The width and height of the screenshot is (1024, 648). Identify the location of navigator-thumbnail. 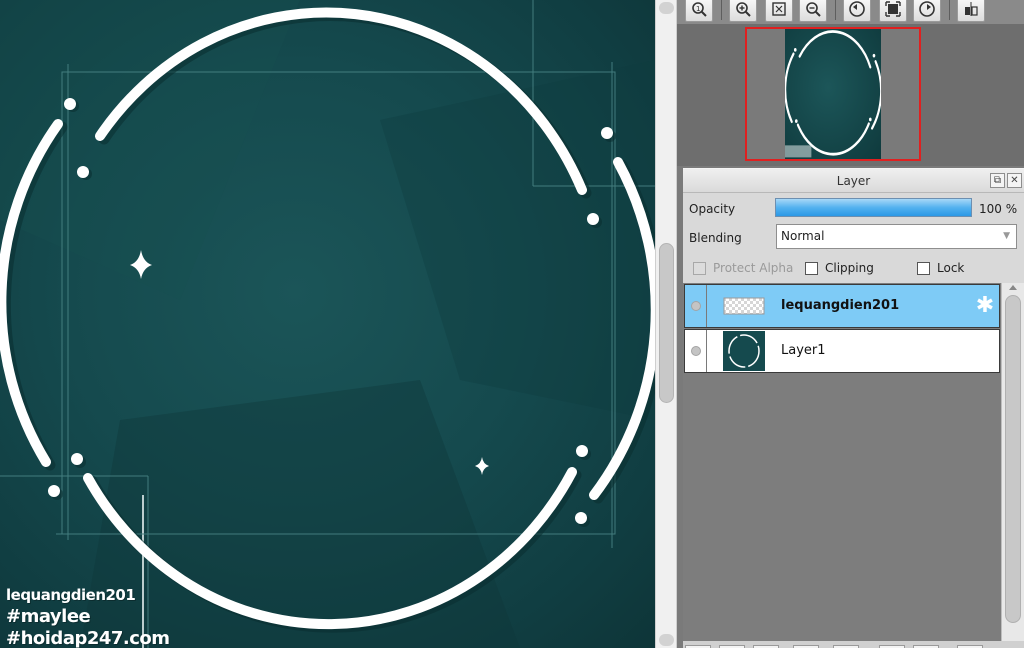
(833, 94).